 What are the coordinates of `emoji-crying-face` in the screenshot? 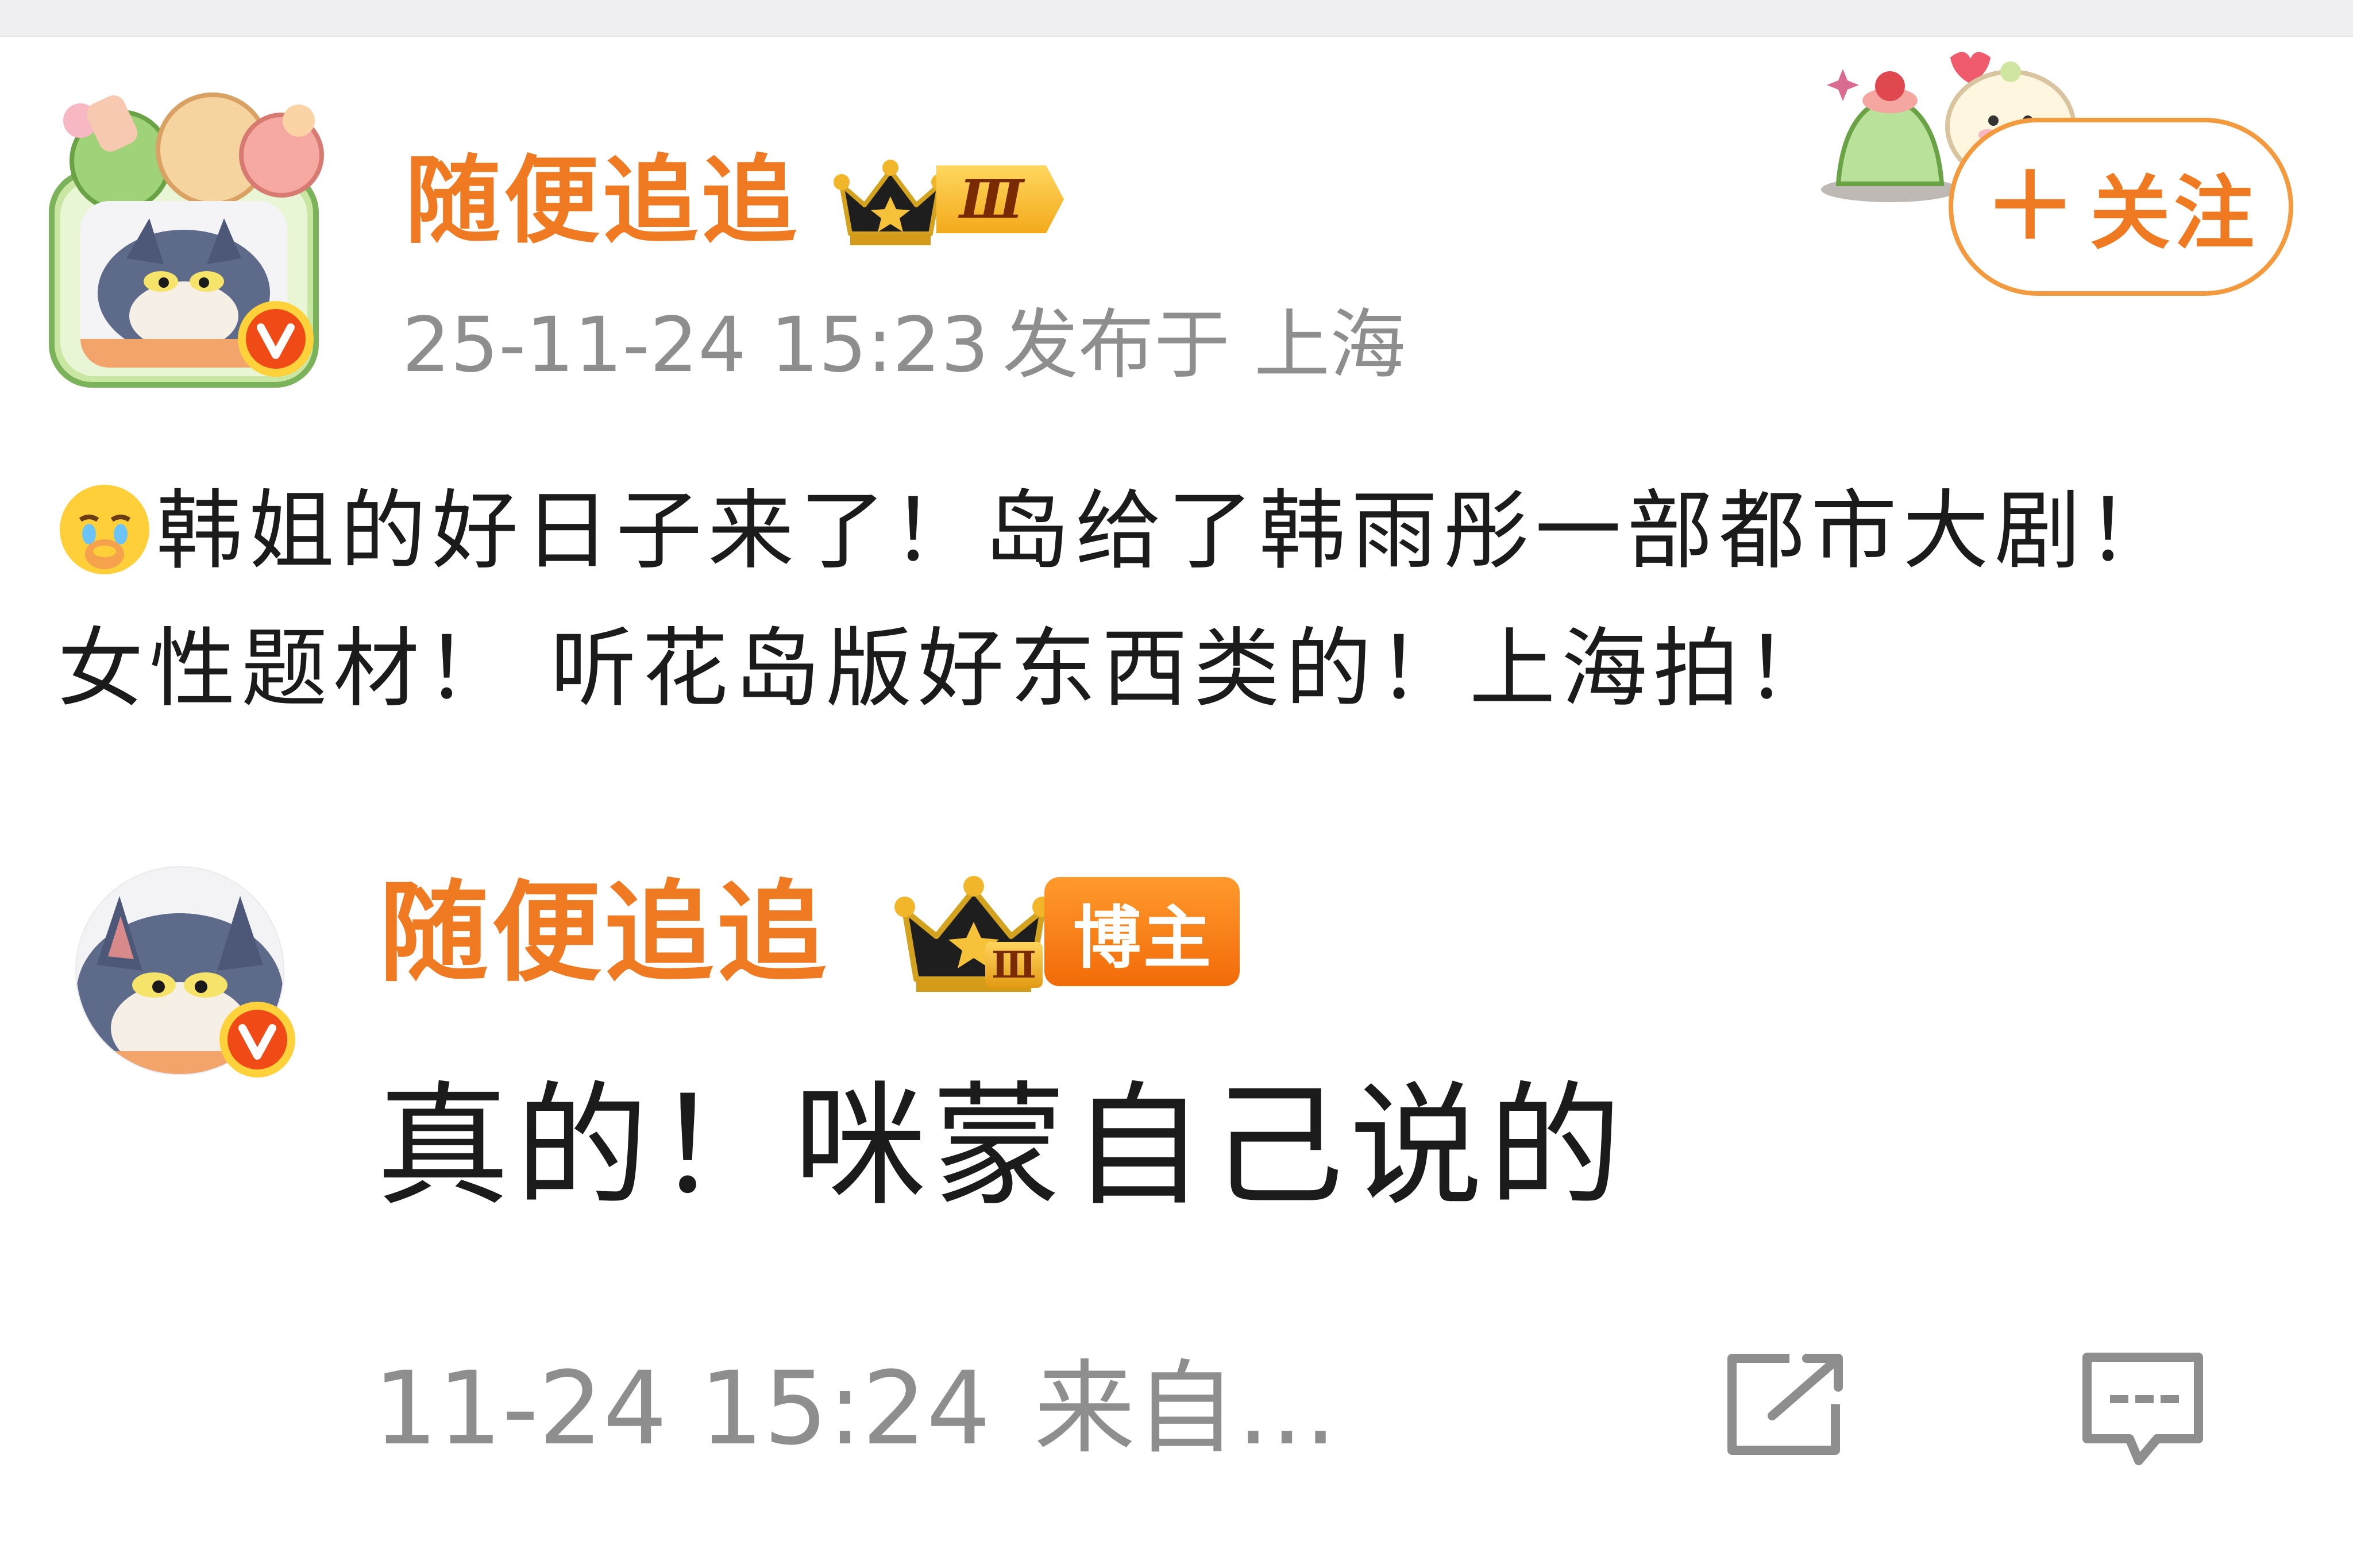 It's located at (104, 529).